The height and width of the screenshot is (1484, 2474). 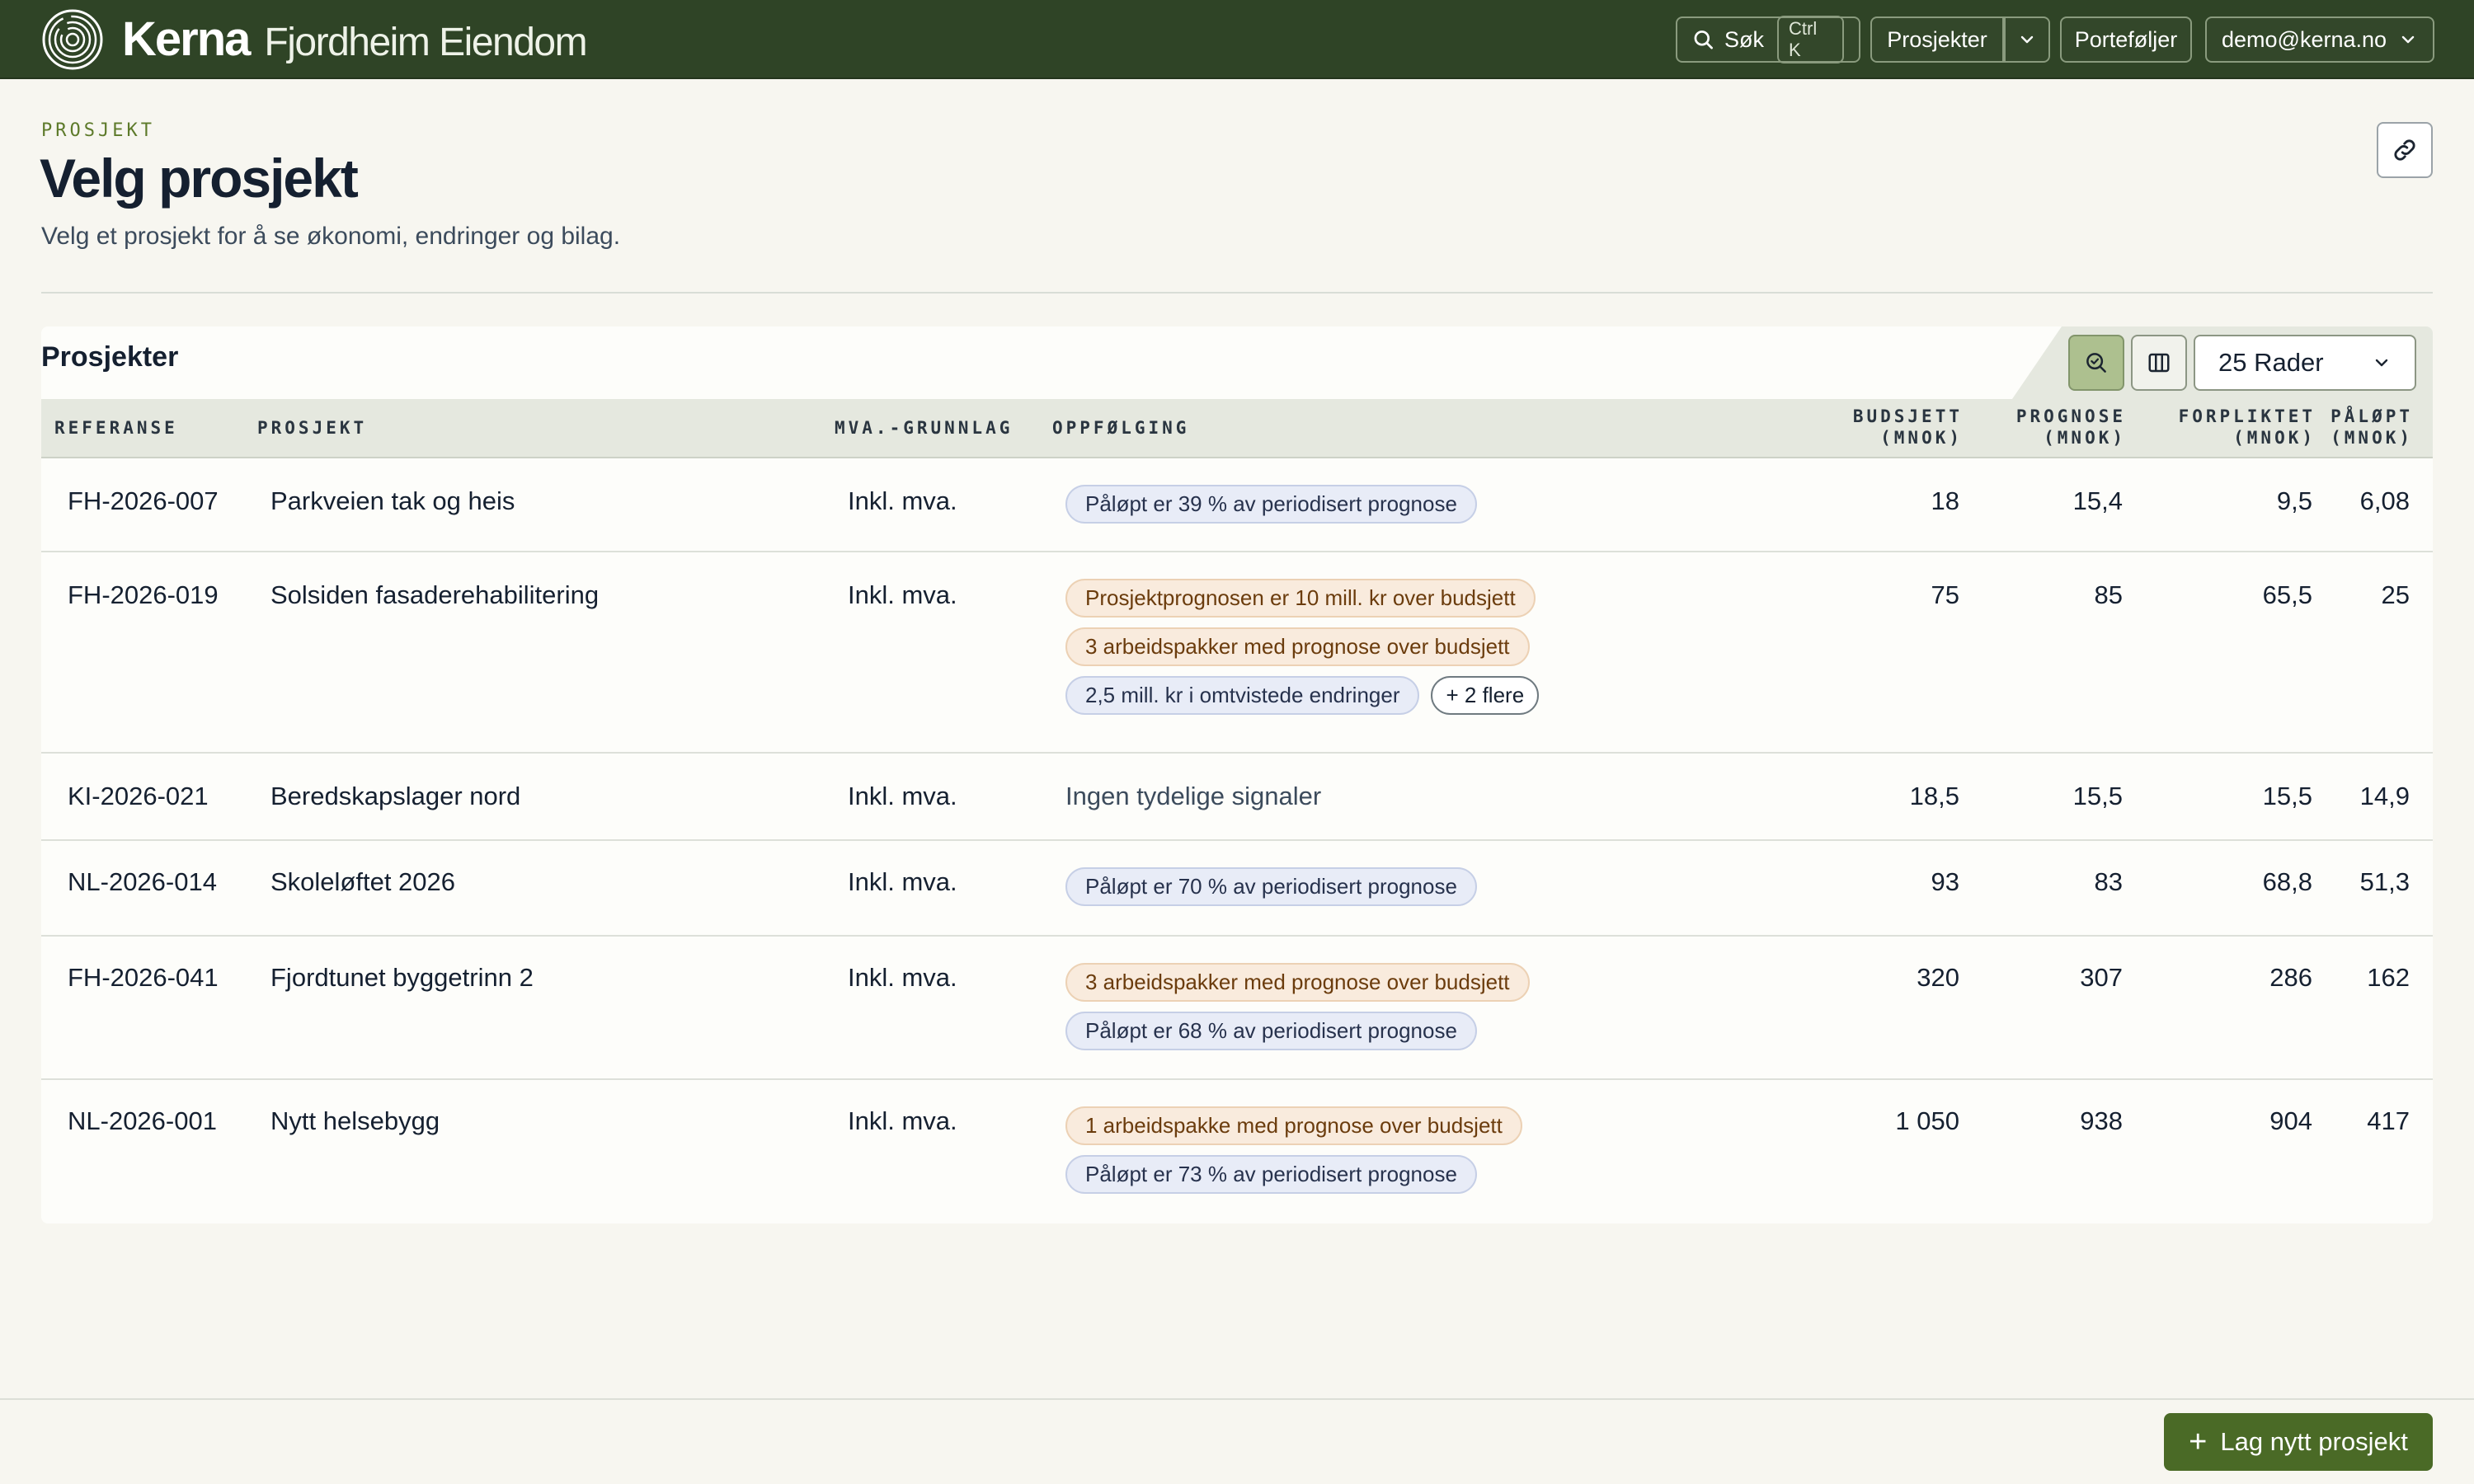 What do you see at coordinates (1271, 1174) in the screenshot?
I see `signal-badge: Påløpt er 73 % av periodisert prognose` at bounding box center [1271, 1174].